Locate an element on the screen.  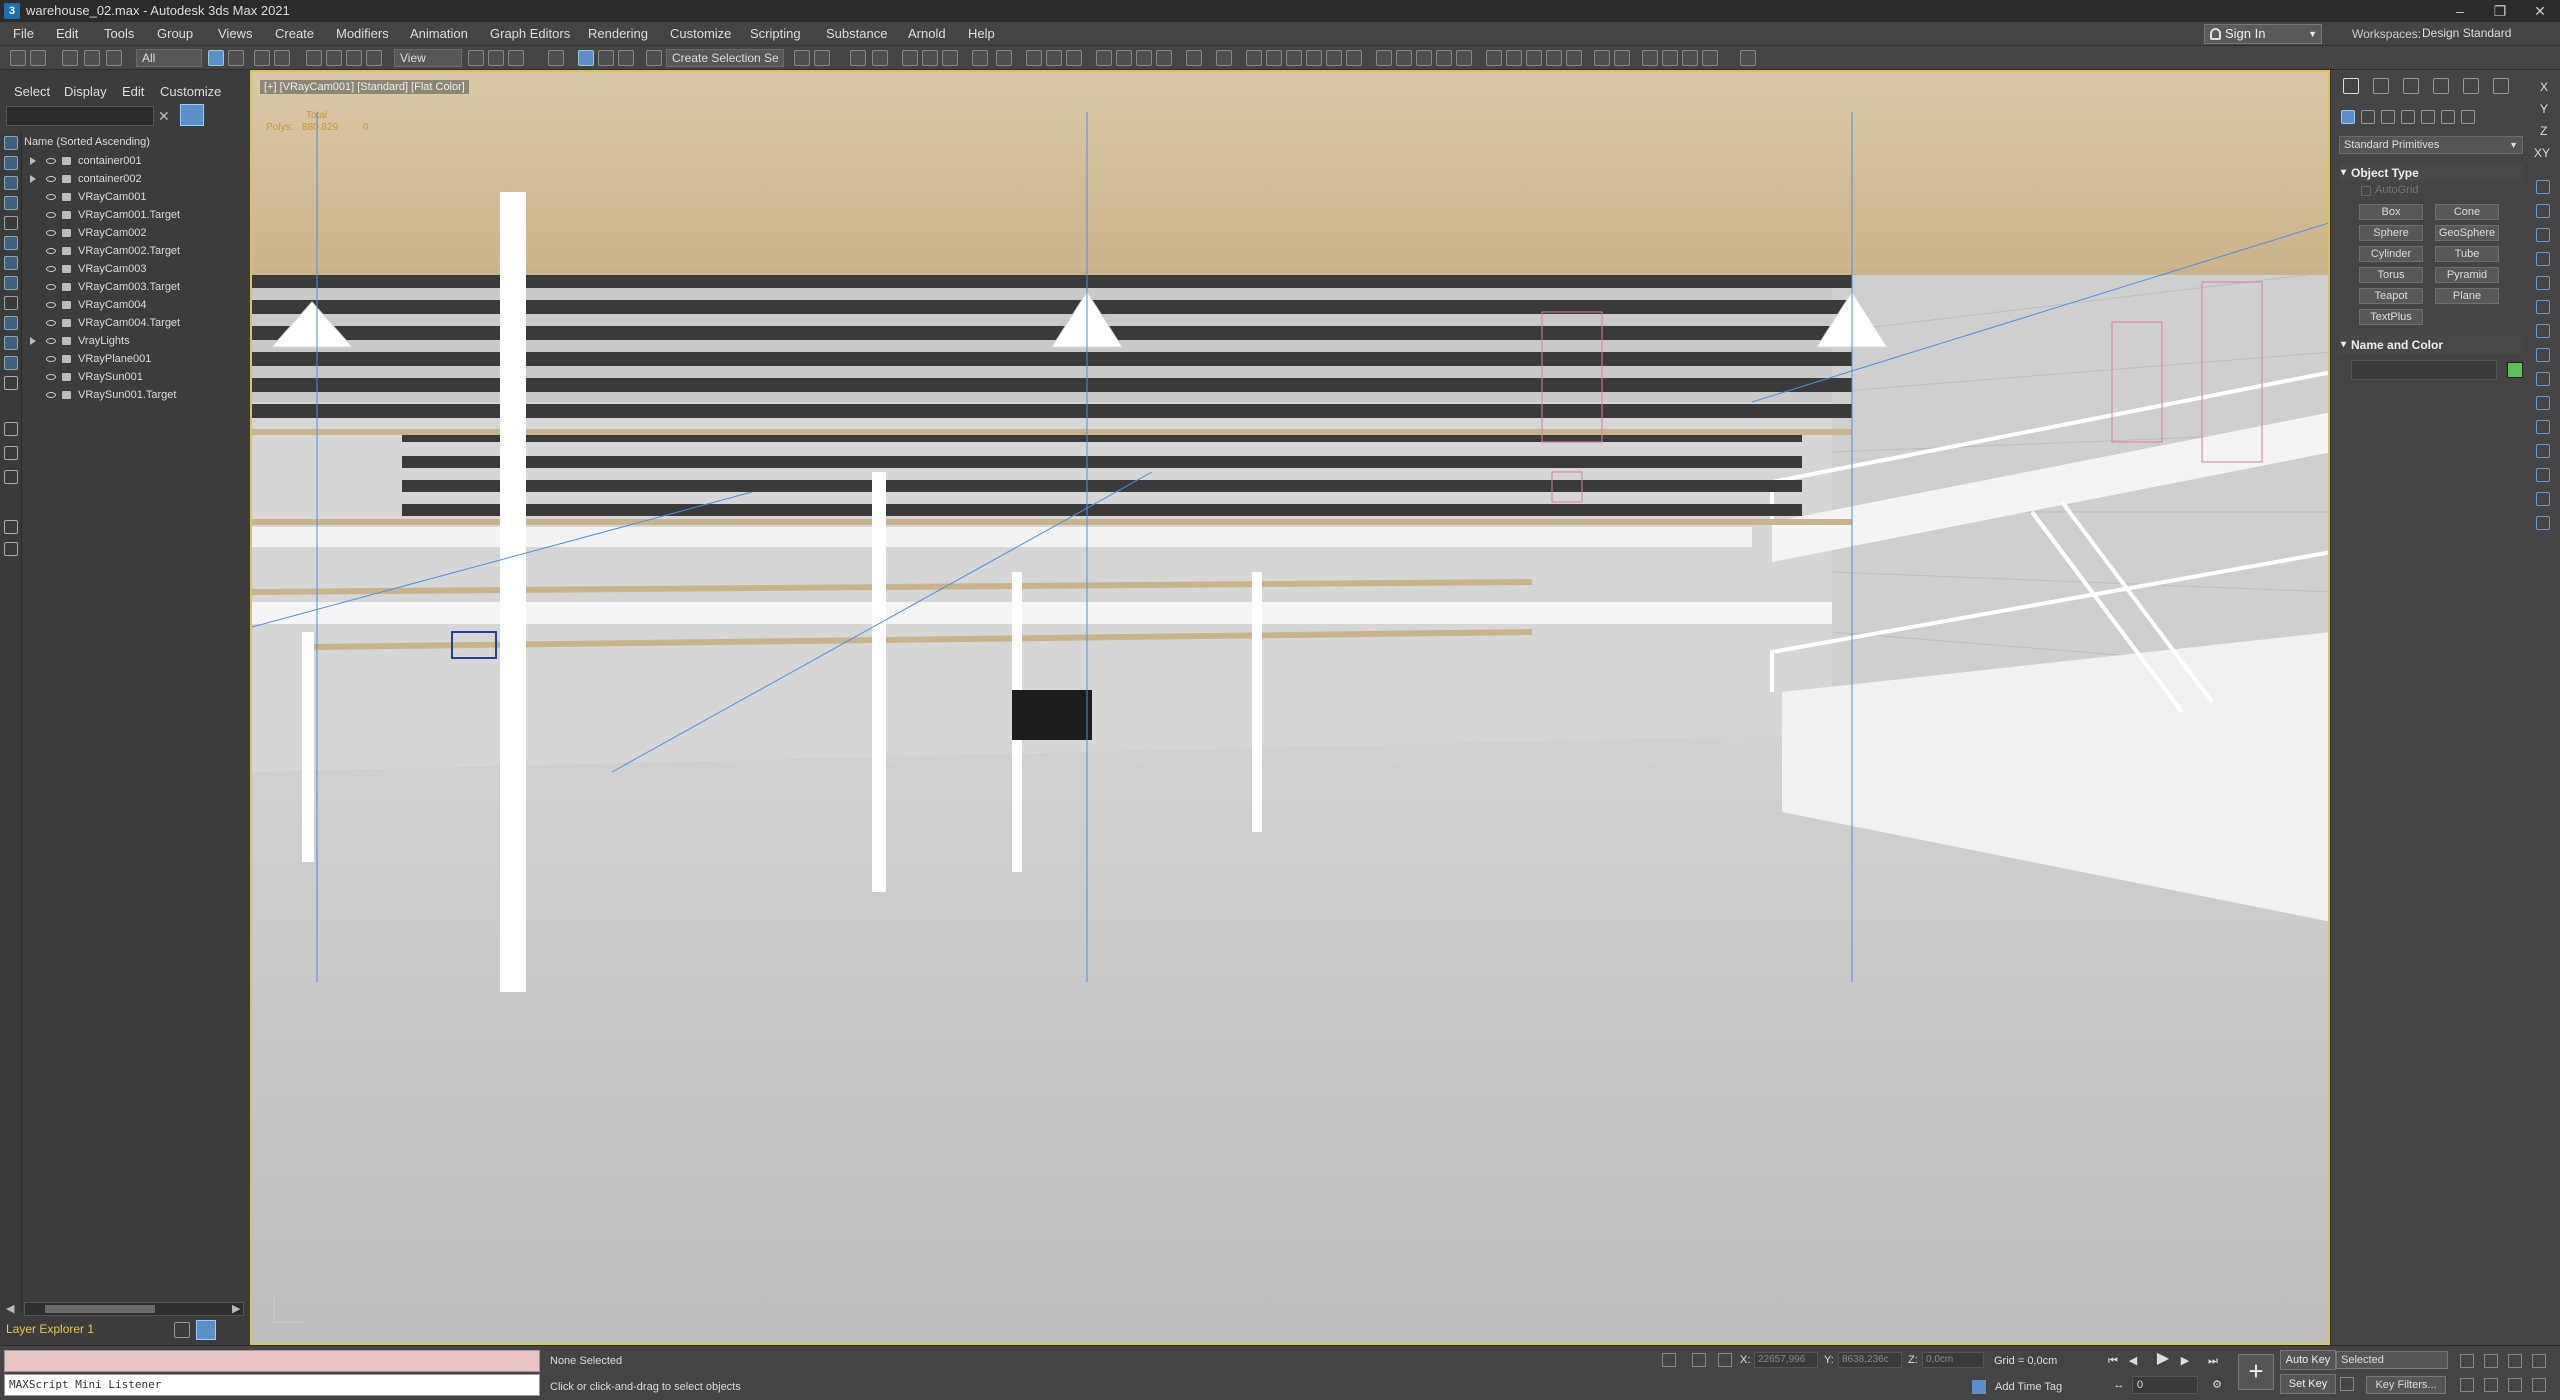
helpers-icon is located at coordinates (2428, 117).